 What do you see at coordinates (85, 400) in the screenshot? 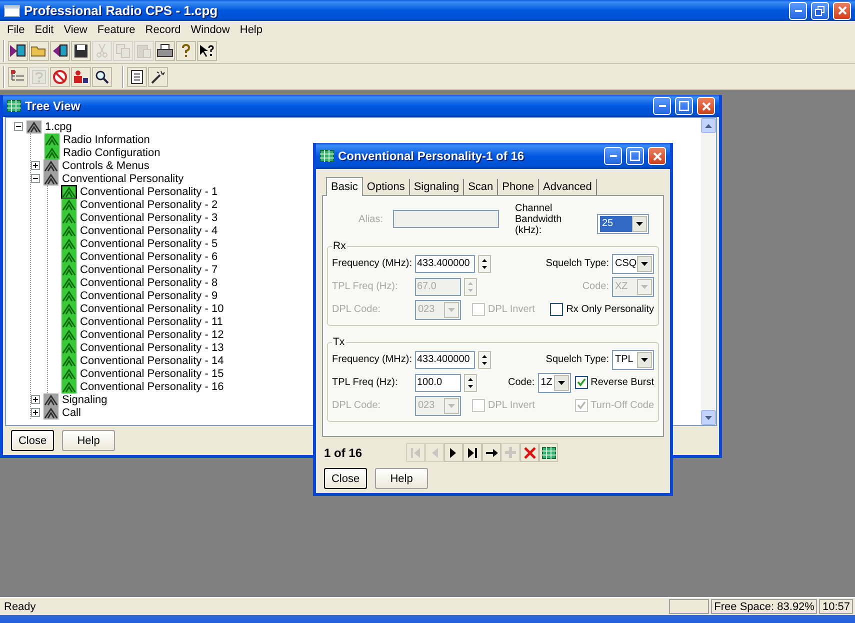
I see `tree-item: Signaling` at bounding box center [85, 400].